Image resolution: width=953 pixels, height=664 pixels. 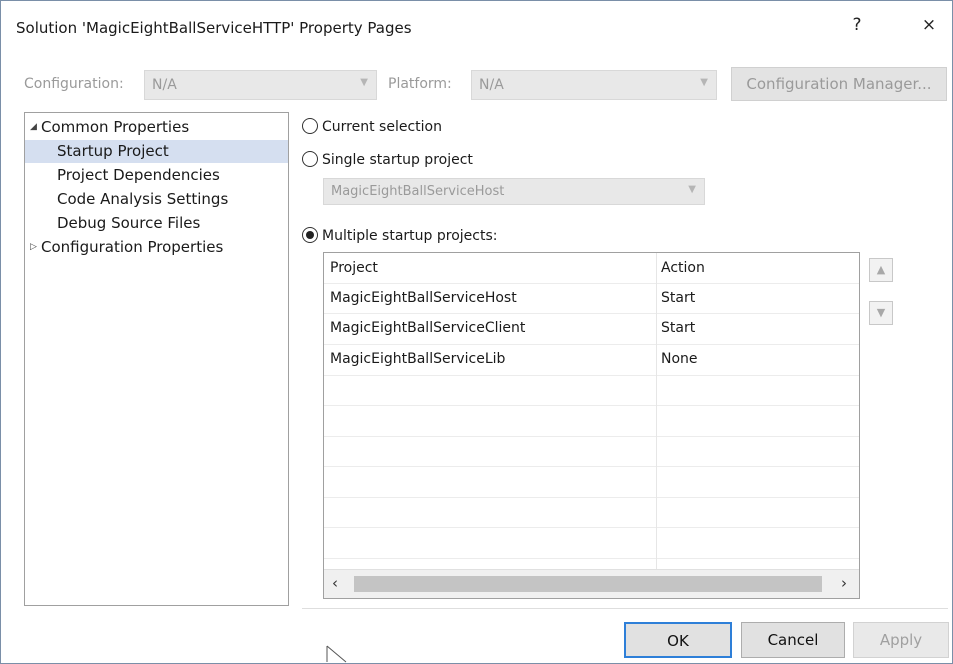 I want to click on cancel-button: Cancel, so click(x=793, y=640).